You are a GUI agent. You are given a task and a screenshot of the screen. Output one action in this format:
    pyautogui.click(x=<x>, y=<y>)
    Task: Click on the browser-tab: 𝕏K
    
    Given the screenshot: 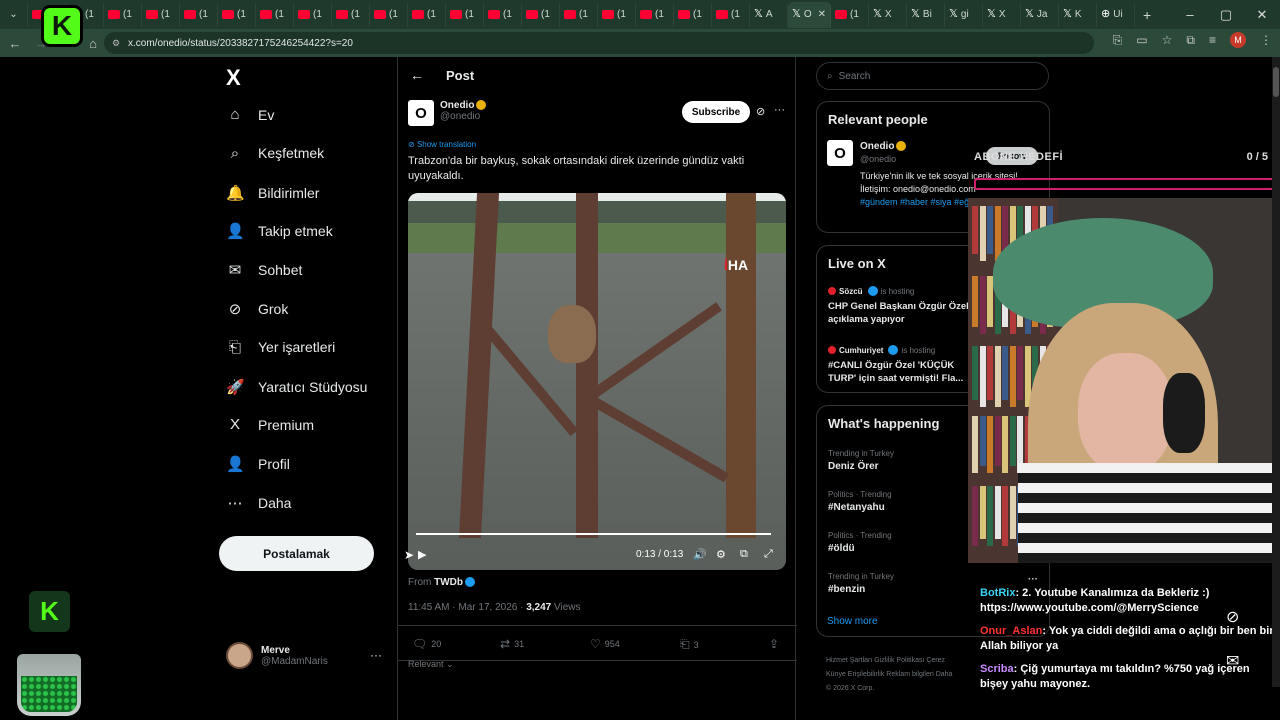 What is the action you would take?
    pyautogui.click(x=1078, y=14)
    